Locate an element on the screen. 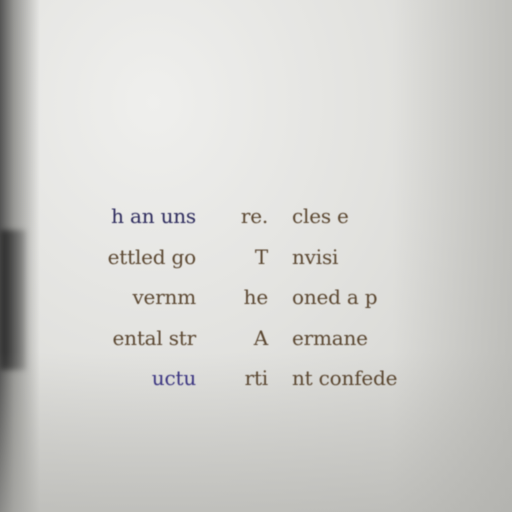 This screenshot has height=512, width=512. text-line: nt confede is located at coordinates (345, 378).